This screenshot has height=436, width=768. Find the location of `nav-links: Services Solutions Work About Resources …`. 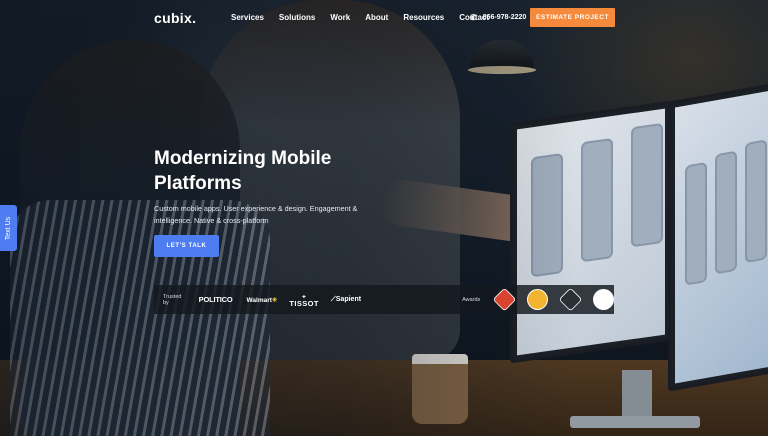

nav-links: Services Solutions Work About Resources … is located at coordinates (367, 17).